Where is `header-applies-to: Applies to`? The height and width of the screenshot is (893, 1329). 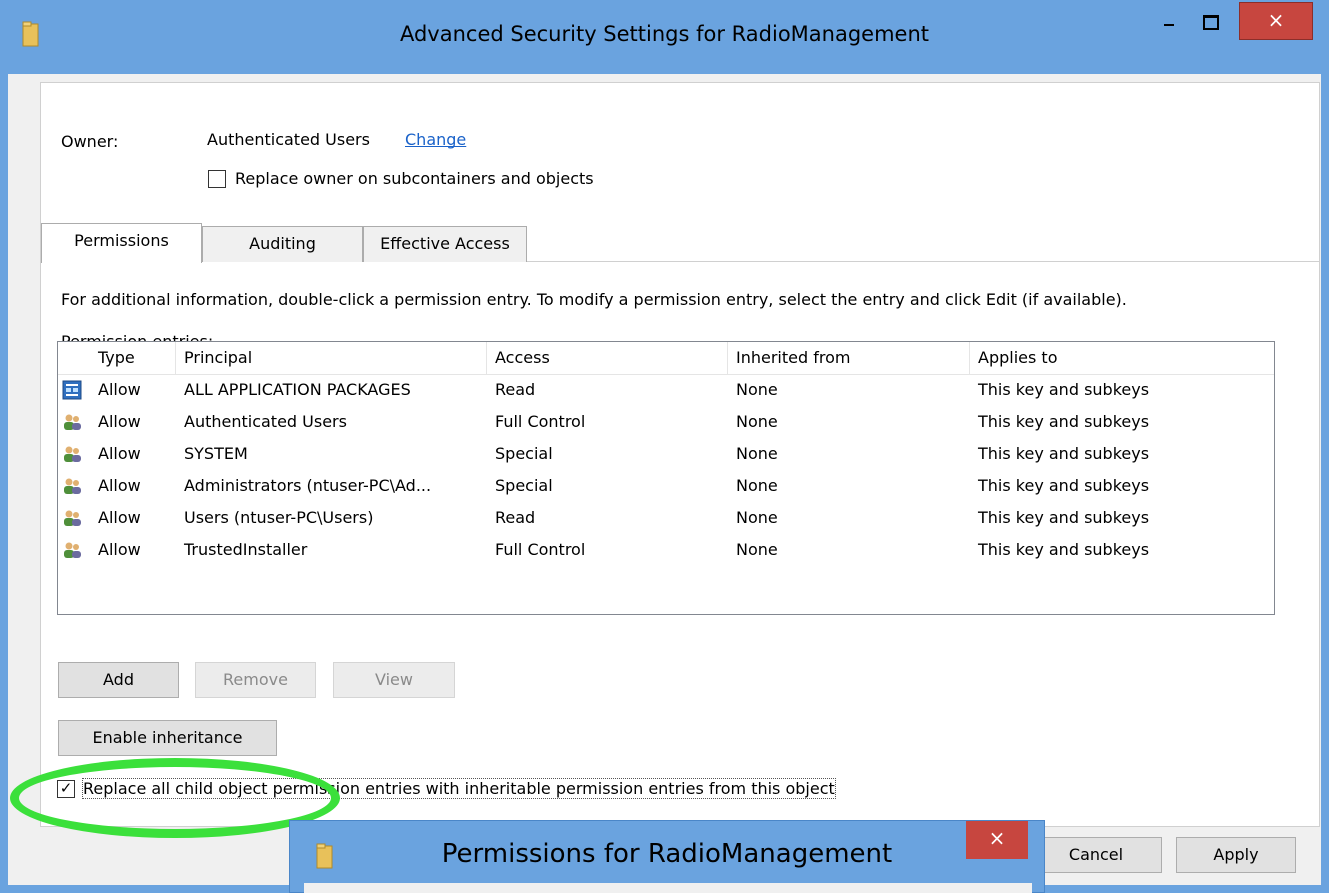
header-applies-to: Applies to is located at coordinates (1122, 358).